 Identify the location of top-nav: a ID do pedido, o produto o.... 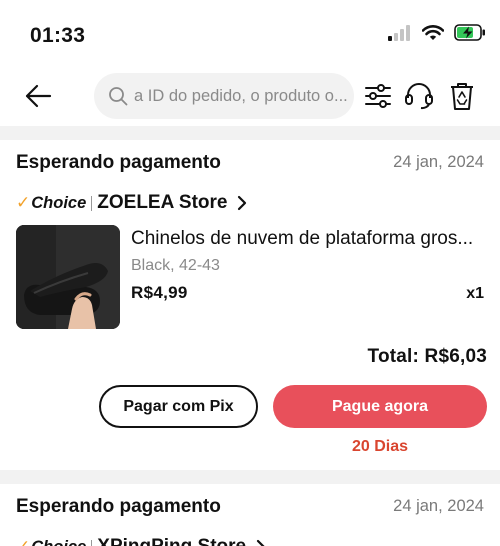
(250, 96).